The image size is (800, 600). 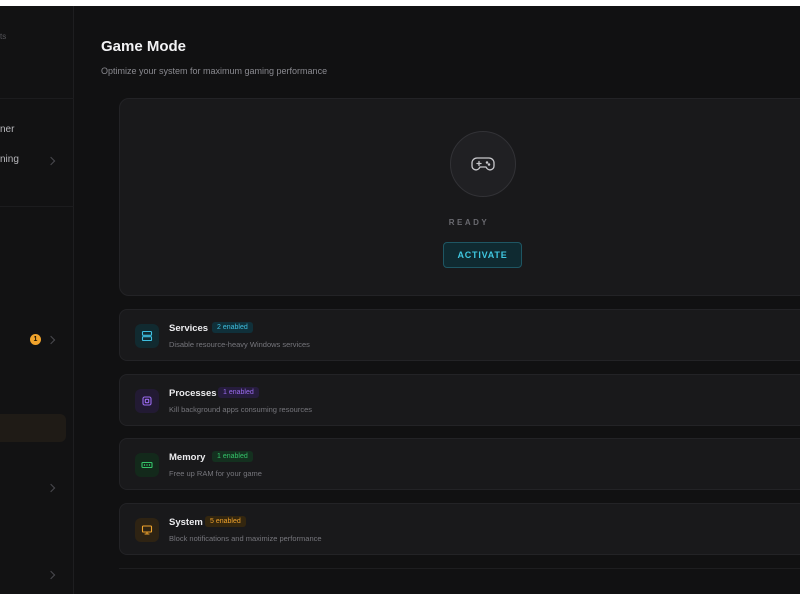 I want to click on card-description: Disable resource-heavy Windows services, so click(x=239, y=344).